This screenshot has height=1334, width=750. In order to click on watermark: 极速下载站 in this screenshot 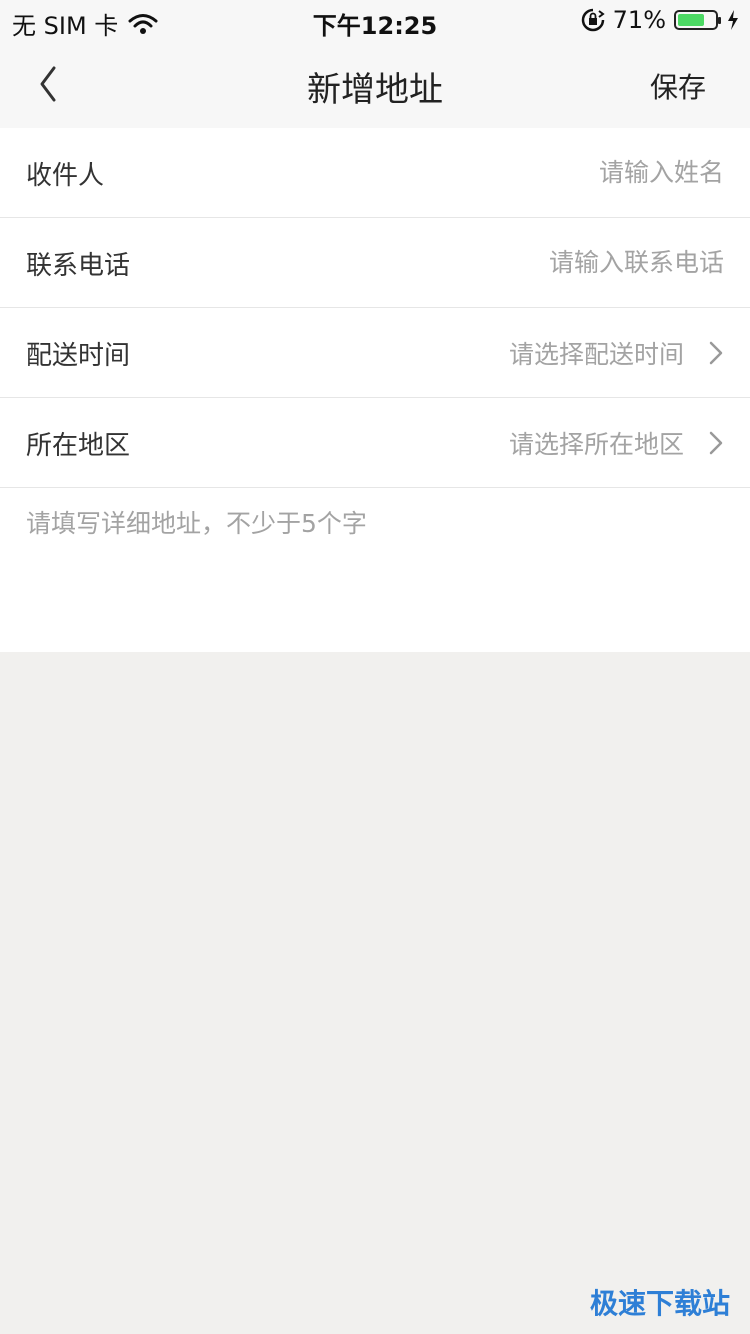, I will do `click(659, 1303)`.